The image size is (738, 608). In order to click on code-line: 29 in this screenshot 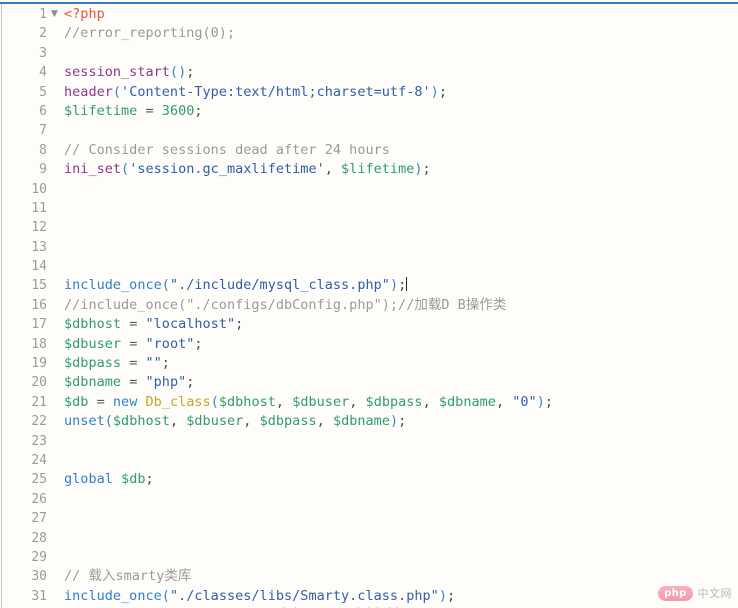, I will do `click(369, 557)`.